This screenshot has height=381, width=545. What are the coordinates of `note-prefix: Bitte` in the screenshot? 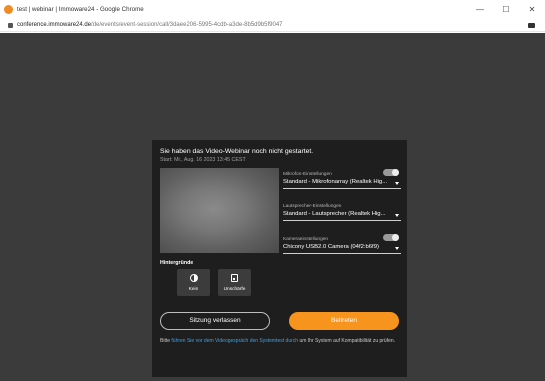 It's located at (166, 341).